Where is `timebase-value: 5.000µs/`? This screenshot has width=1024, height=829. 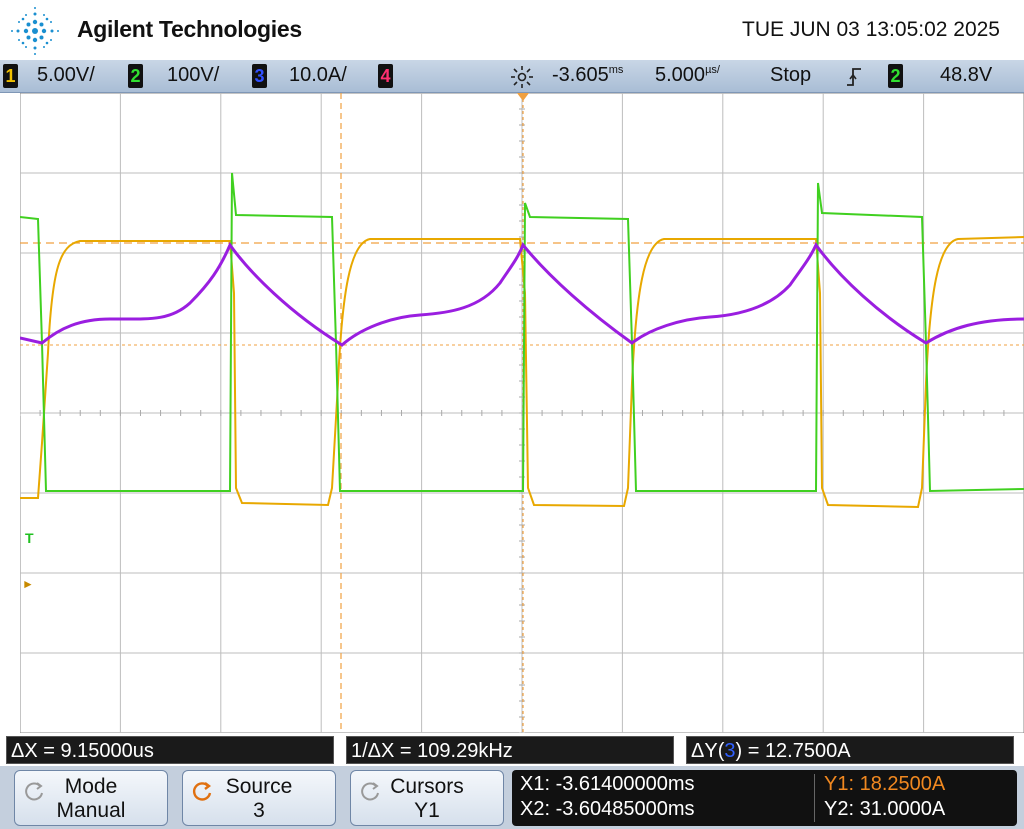
timebase-value: 5.000µs/ is located at coordinates (687, 75).